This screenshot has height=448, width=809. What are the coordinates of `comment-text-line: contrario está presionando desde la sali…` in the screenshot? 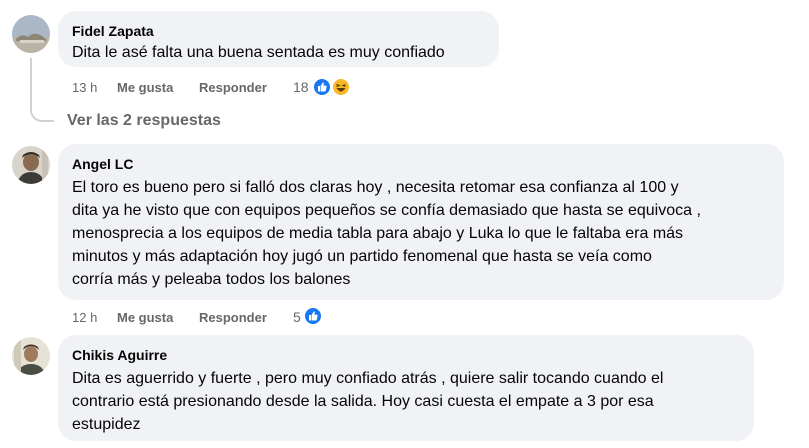 It's located at (363, 401).